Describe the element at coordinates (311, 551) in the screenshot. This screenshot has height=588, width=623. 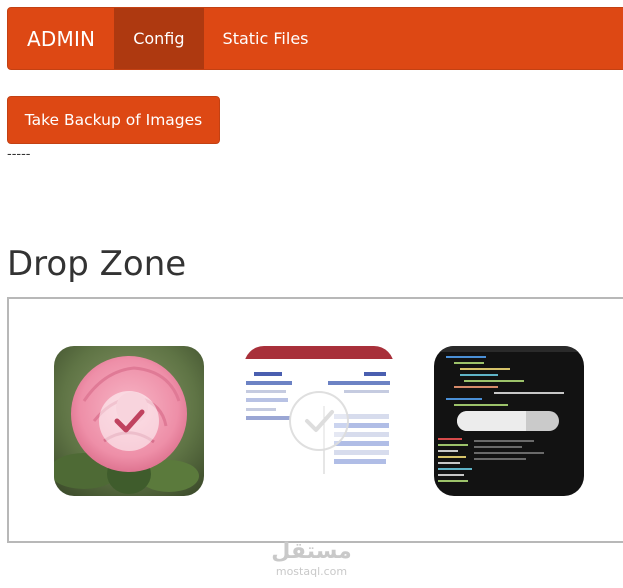
I see `watermark-arabic-text: مستقل` at that location.